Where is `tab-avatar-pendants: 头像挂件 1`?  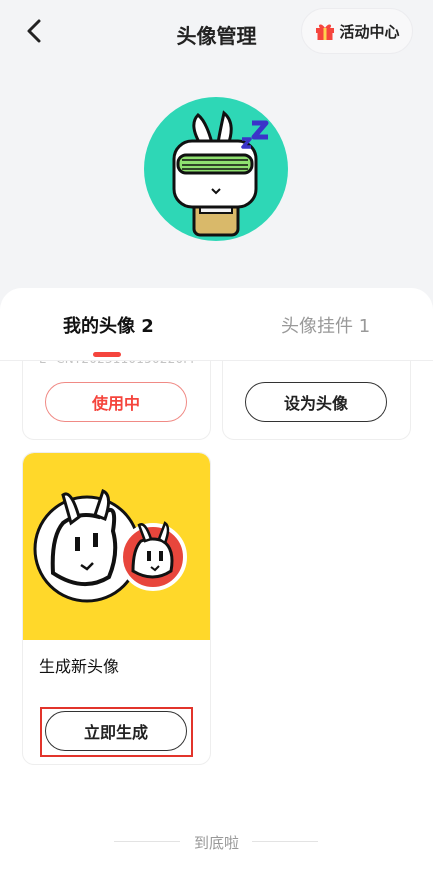
tab-avatar-pendants: 头像挂件 1 is located at coordinates (325, 325).